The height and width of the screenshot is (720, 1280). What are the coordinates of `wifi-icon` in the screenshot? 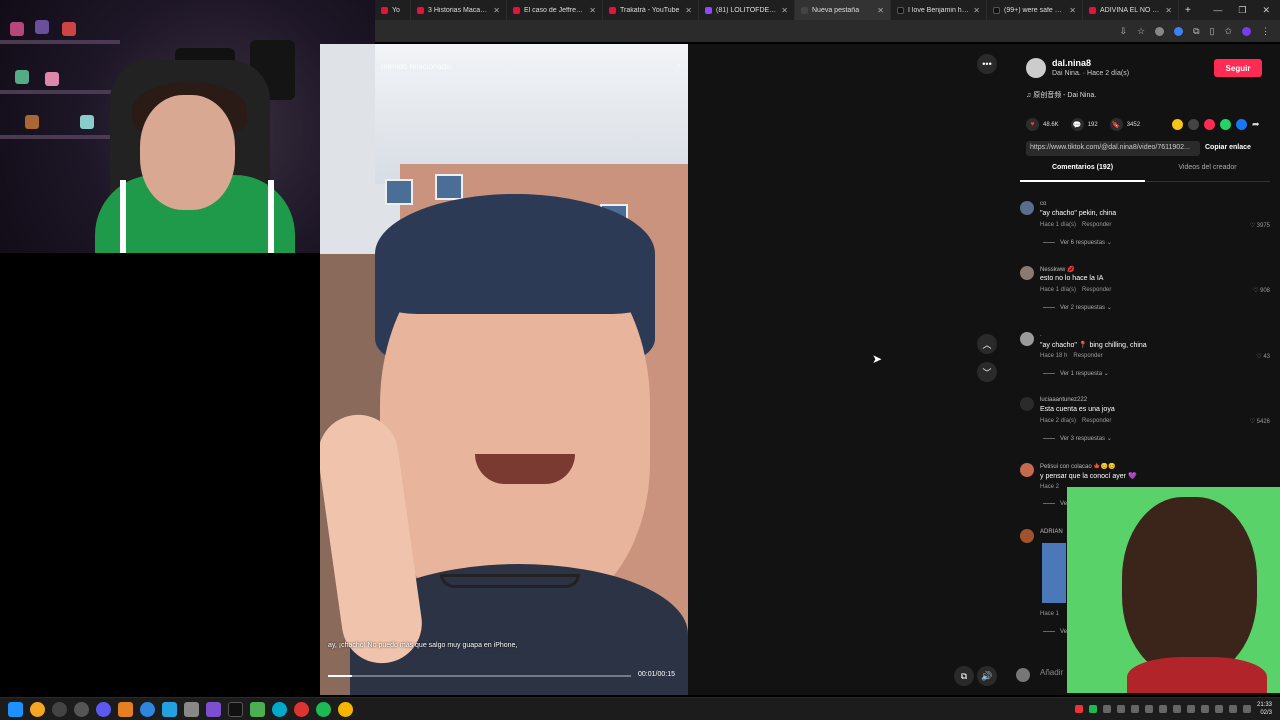 It's located at (1232, 709).